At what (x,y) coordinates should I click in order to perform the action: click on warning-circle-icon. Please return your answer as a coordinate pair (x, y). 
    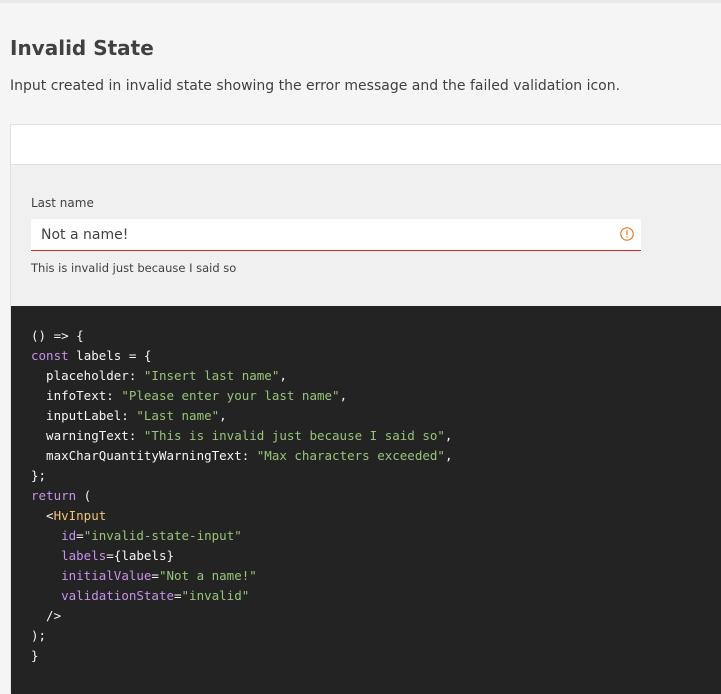
    Looking at the image, I should click on (627, 234).